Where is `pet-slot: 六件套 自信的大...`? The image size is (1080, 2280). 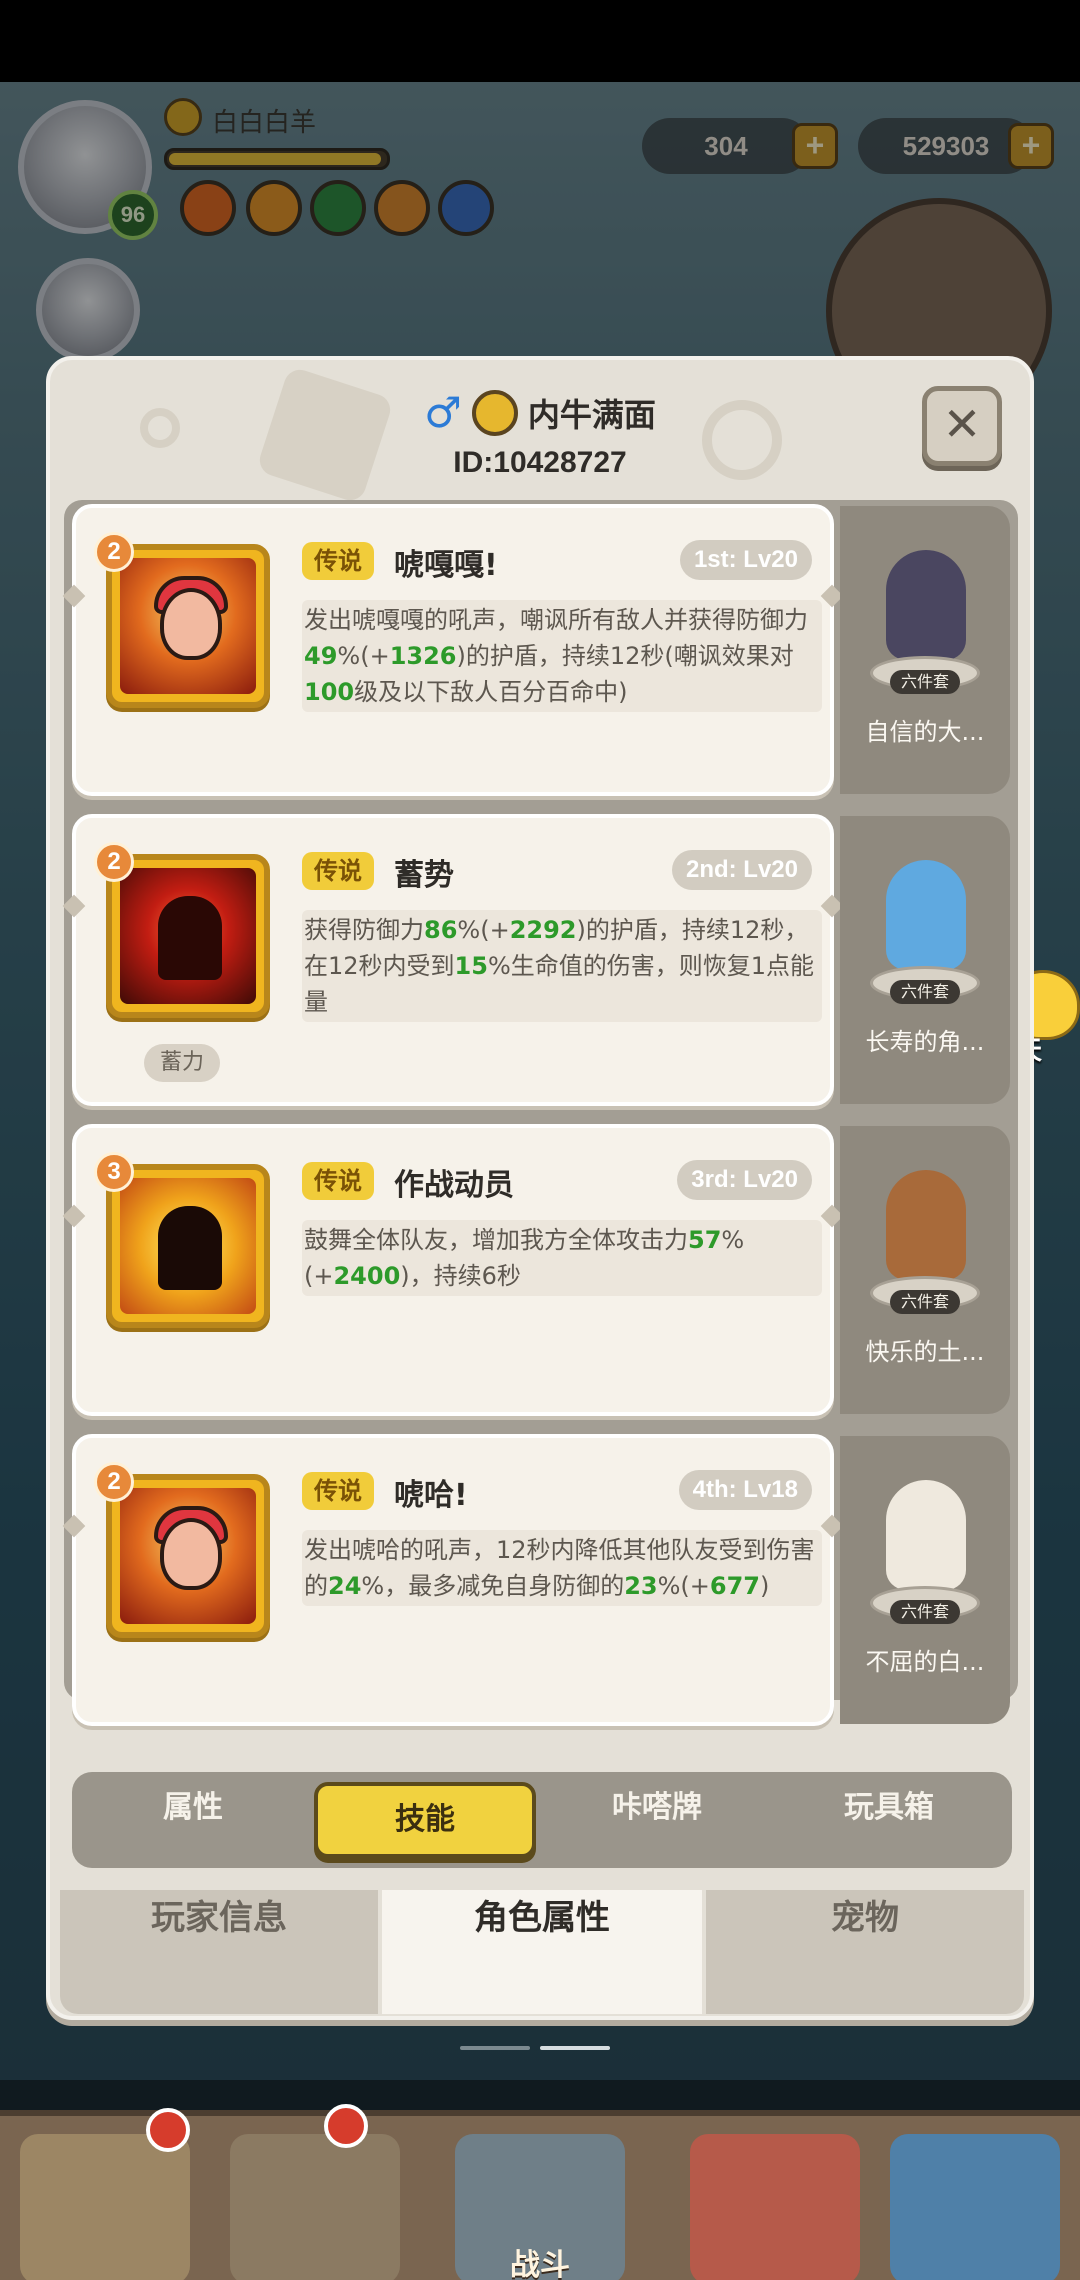 pet-slot: 六件套 自信的大... is located at coordinates (925, 650).